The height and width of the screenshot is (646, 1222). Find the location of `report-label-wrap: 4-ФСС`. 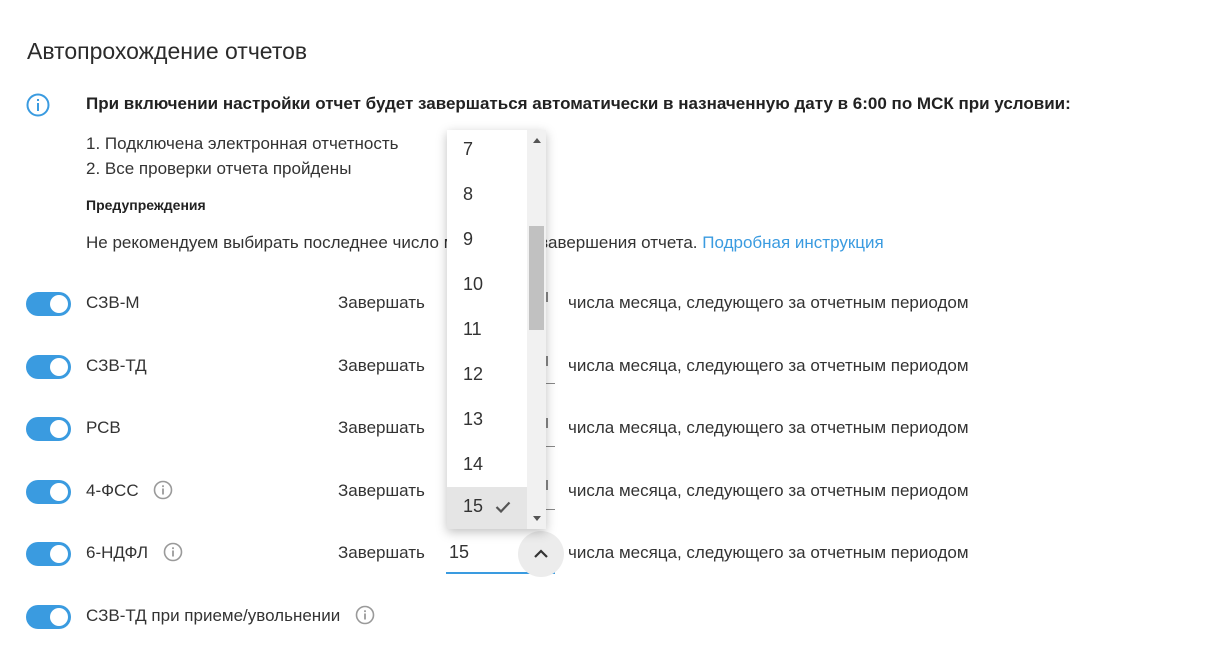

report-label-wrap: 4-ФСС is located at coordinates (129, 491).